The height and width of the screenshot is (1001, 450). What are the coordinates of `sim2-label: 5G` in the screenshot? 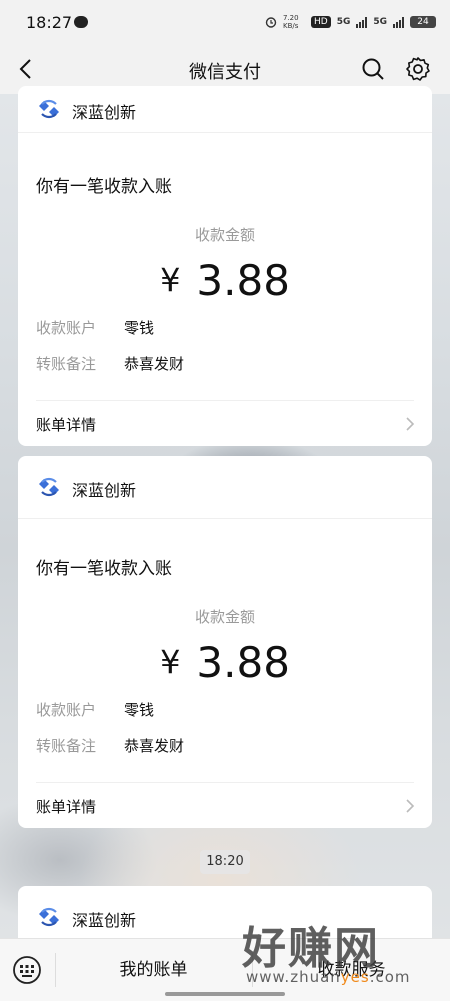 It's located at (380, 22).